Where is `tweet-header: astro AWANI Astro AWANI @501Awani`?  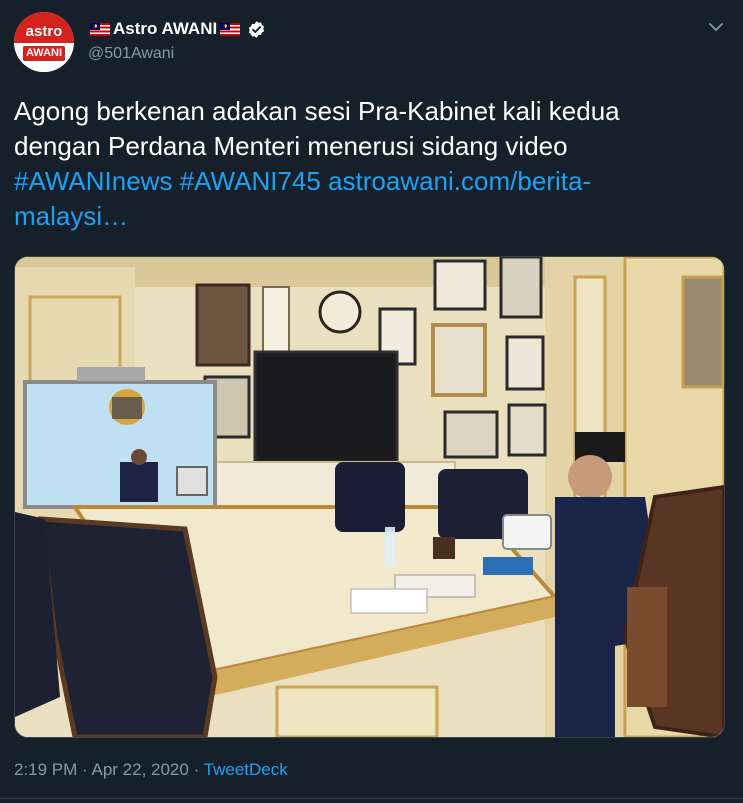
tweet-header: astro AWANI Astro AWANI @501Awani is located at coordinates (371, 43).